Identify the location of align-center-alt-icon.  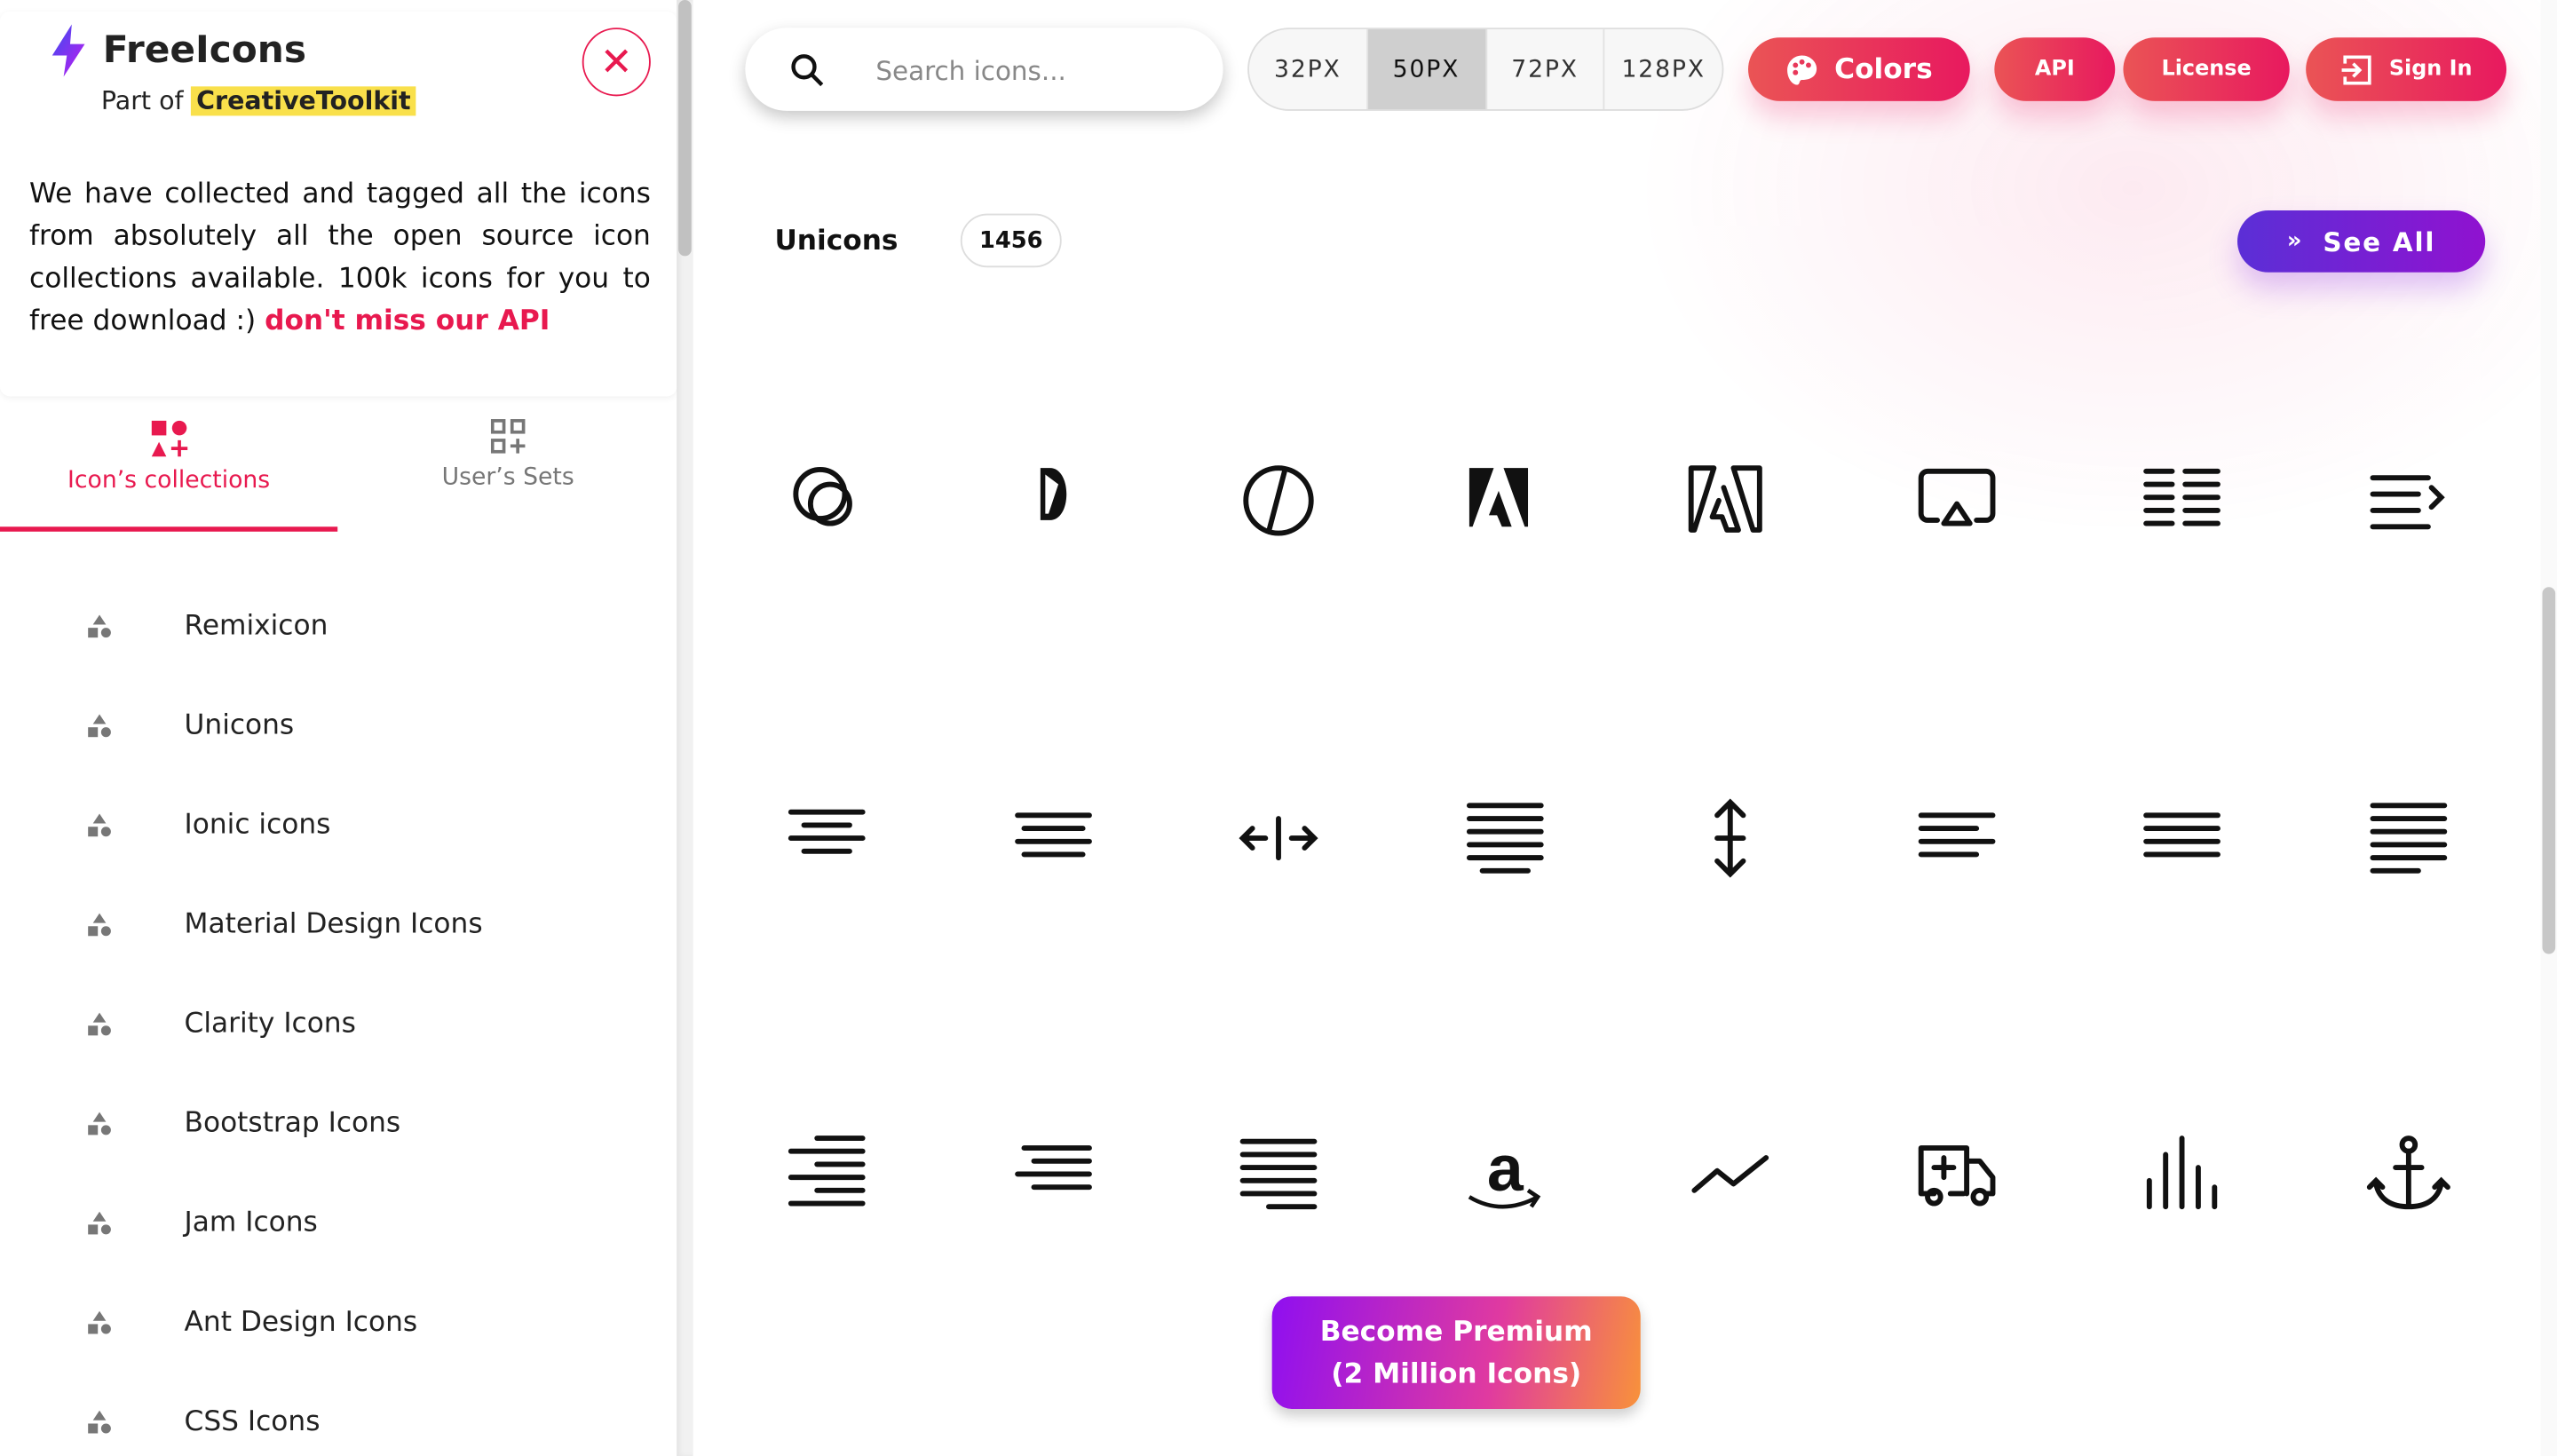
(1053, 835).